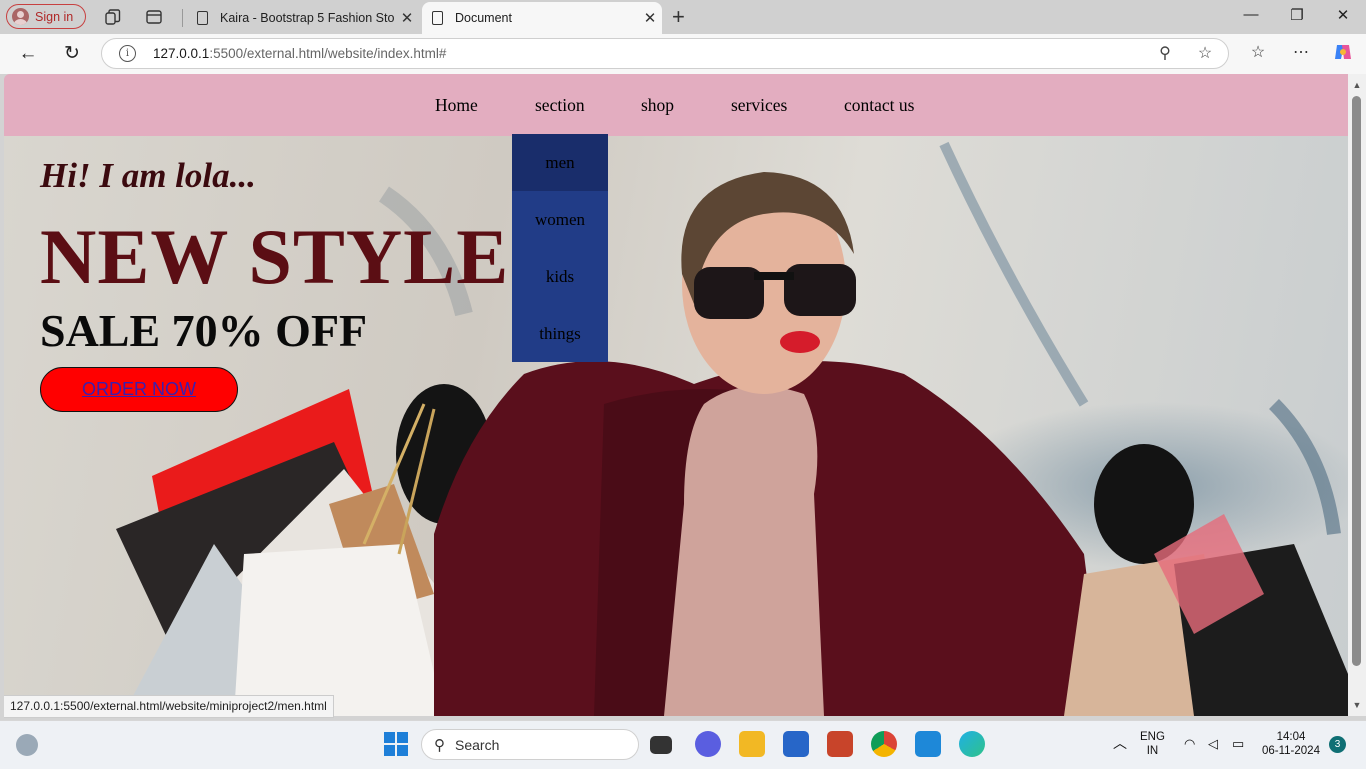 The height and width of the screenshot is (769, 1366). What do you see at coordinates (1258, 53) in the screenshot?
I see `favorites-list-icon: ☆` at bounding box center [1258, 53].